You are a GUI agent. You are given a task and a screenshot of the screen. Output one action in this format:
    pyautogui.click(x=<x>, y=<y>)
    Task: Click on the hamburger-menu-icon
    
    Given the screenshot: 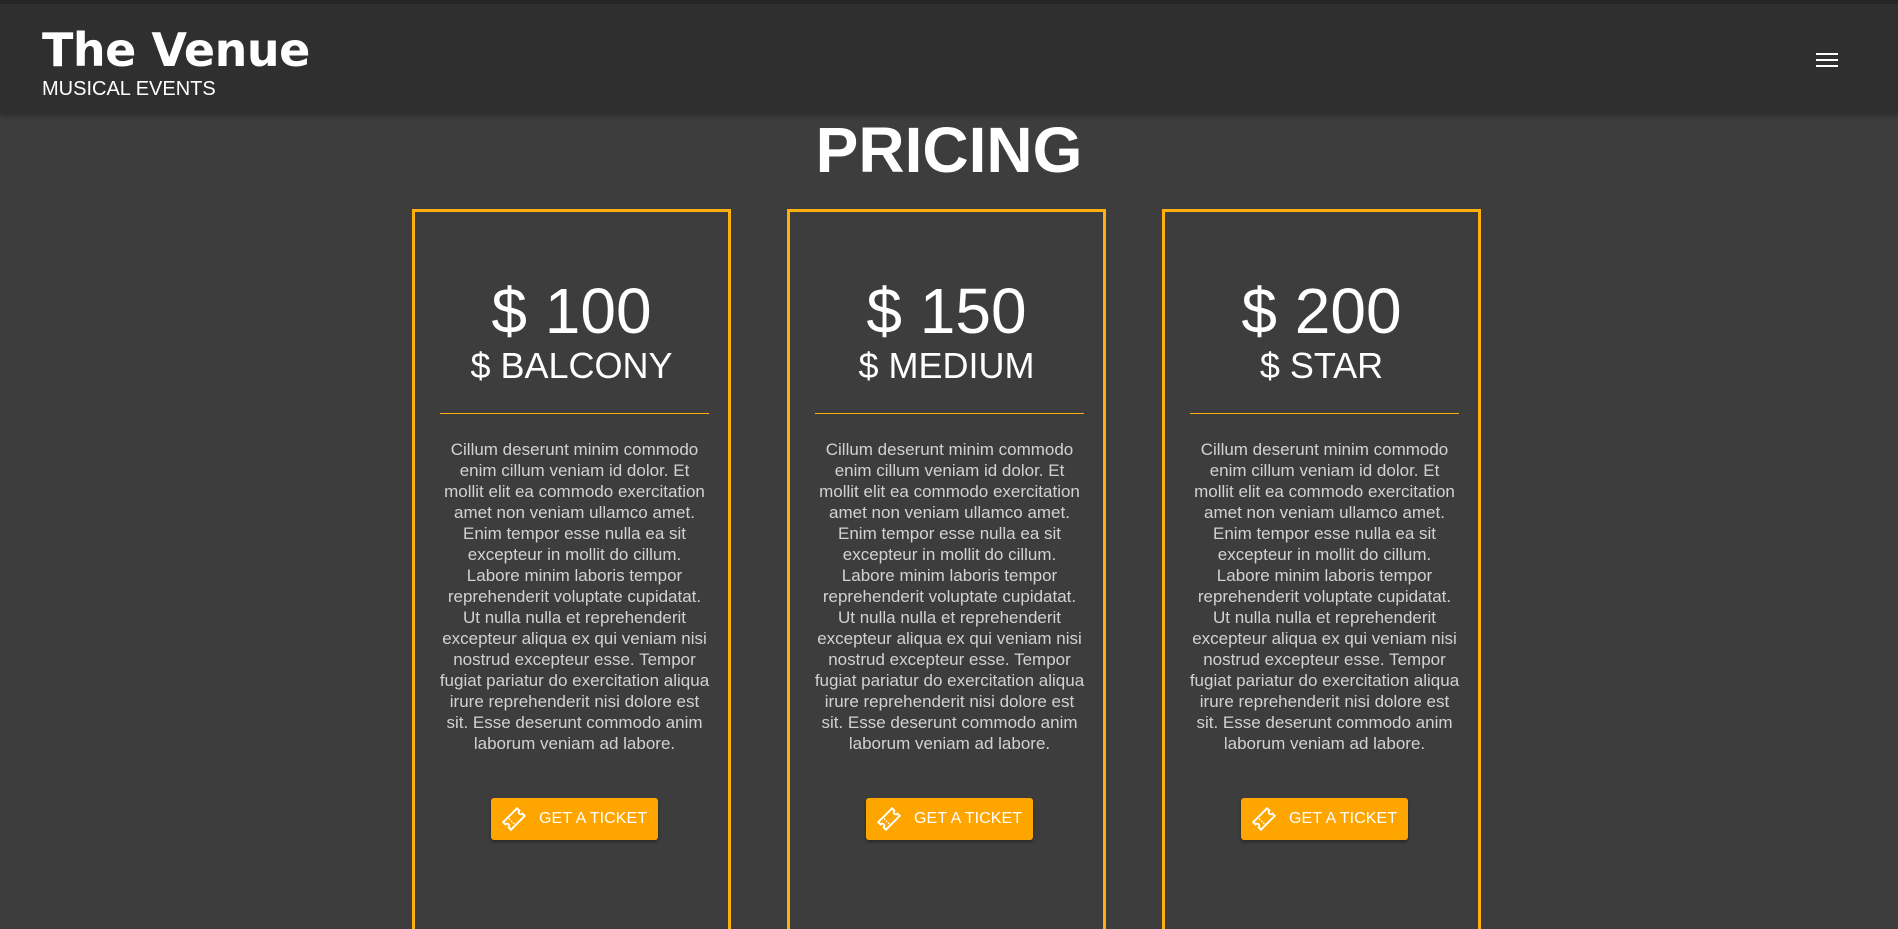 What is the action you would take?
    pyautogui.click(x=1827, y=59)
    